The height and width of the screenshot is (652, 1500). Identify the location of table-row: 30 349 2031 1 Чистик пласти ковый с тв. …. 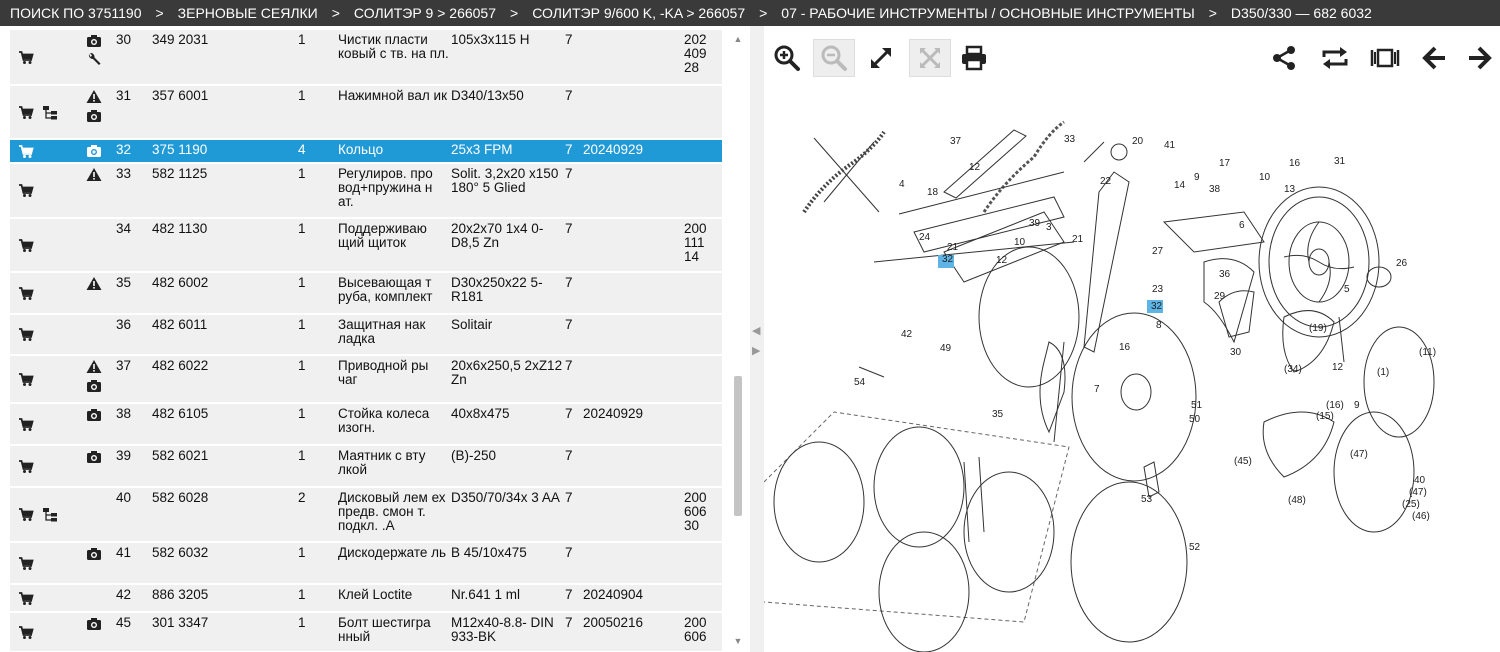
(366, 57).